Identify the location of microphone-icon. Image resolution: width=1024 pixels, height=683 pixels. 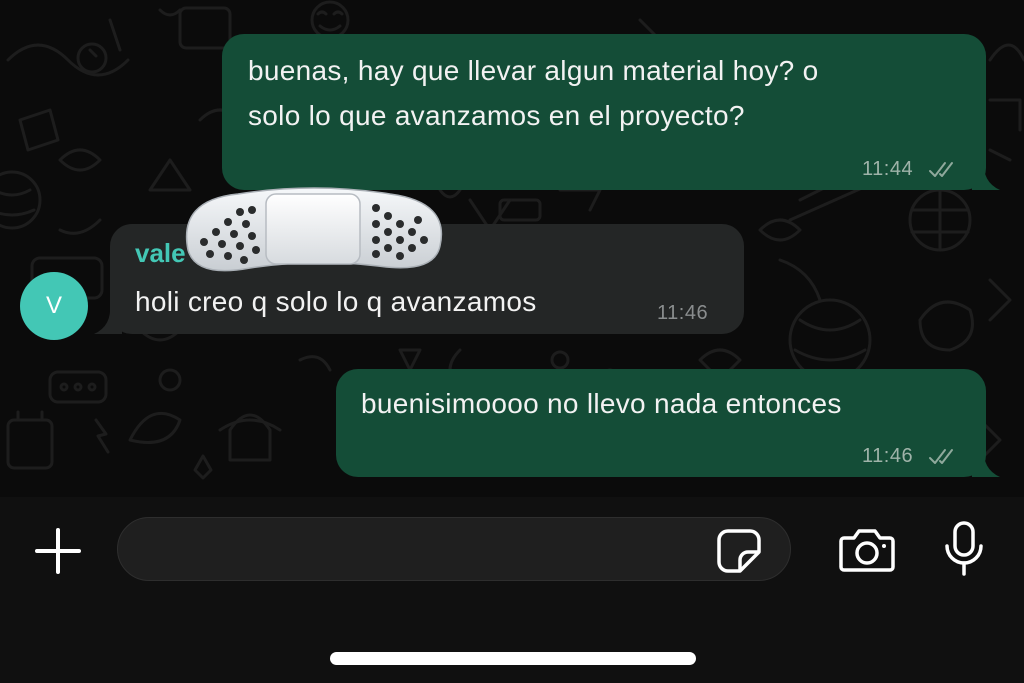
(964, 549).